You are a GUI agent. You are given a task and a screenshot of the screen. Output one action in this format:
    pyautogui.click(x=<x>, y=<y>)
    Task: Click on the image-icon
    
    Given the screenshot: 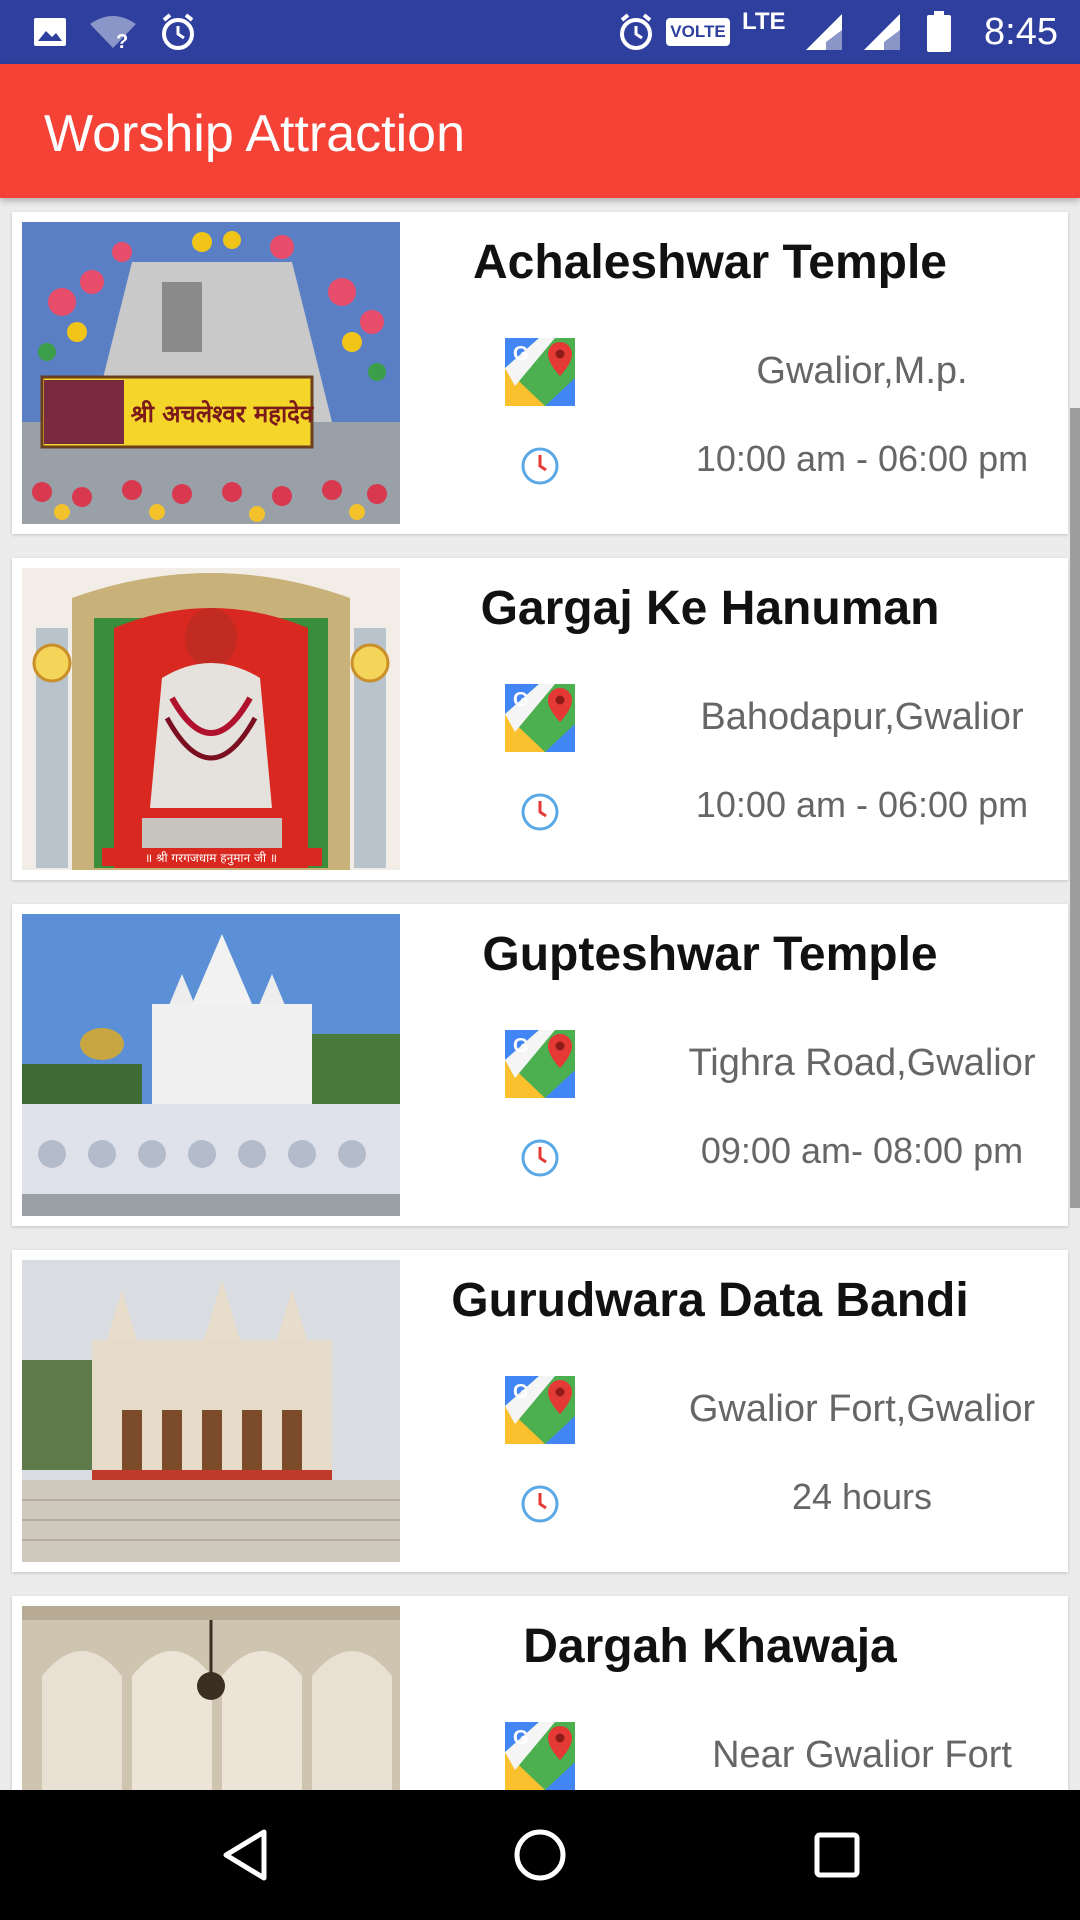 What is the action you would take?
    pyautogui.click(x=50, y=32)
    